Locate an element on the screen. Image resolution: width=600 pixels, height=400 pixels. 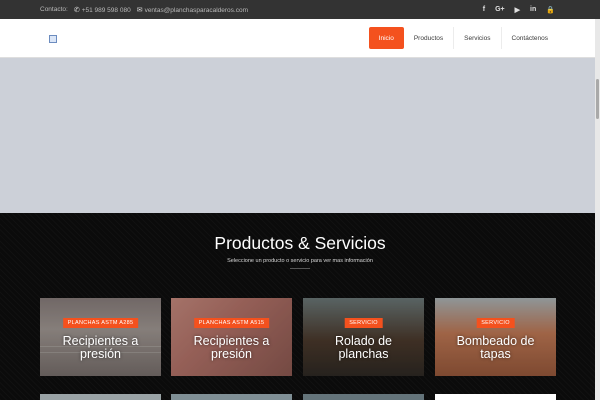
card-title: Bombeado de tapas is located at coordinates (495, 347).